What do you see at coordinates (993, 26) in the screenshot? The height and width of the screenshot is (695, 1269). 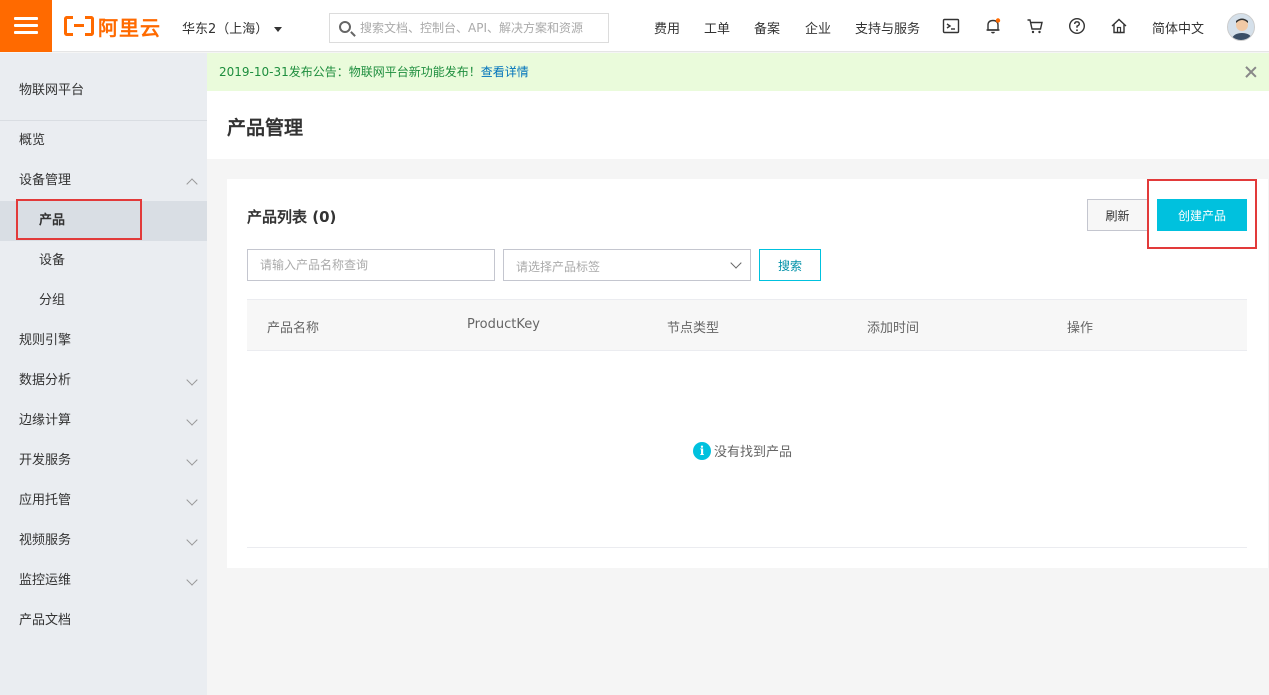 I see `bell-icon` at bounding box center [993, 26].